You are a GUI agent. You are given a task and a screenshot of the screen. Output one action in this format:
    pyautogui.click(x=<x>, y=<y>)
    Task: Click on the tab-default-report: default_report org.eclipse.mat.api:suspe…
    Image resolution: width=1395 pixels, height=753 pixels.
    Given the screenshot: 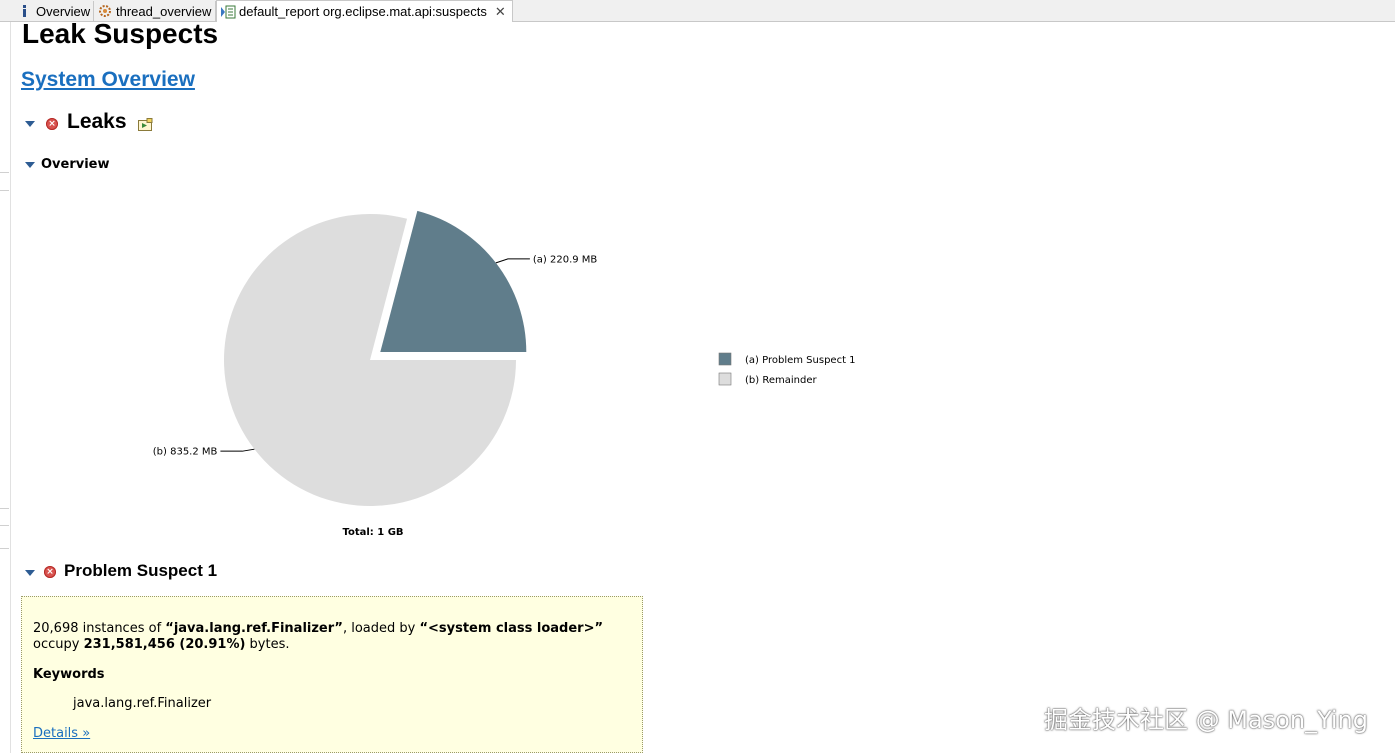 What is the action you would take?
    pyautogui.click(x=364, y=11)
    